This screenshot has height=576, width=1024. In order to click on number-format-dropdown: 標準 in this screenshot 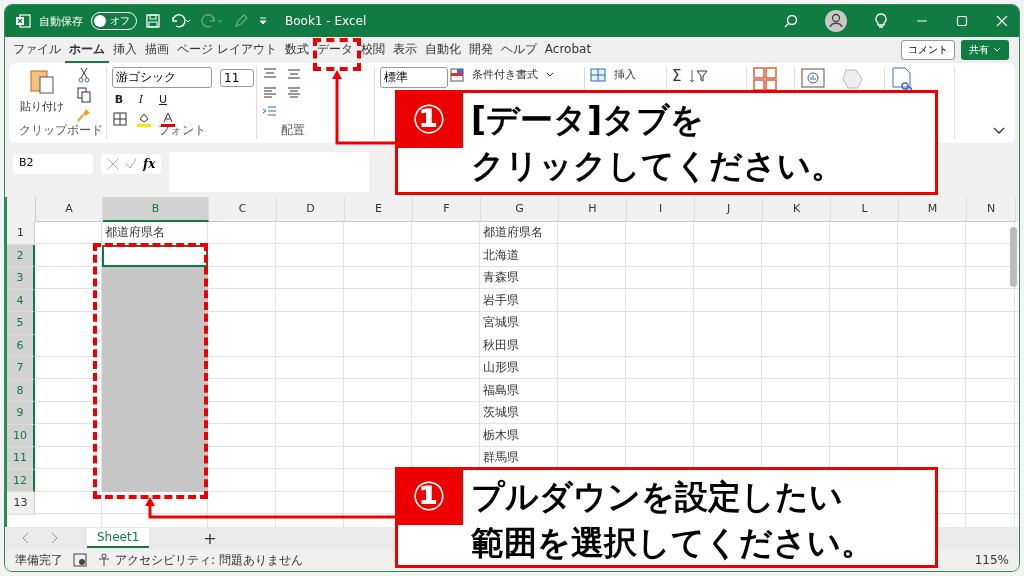, I will do `click(414, 77)`.